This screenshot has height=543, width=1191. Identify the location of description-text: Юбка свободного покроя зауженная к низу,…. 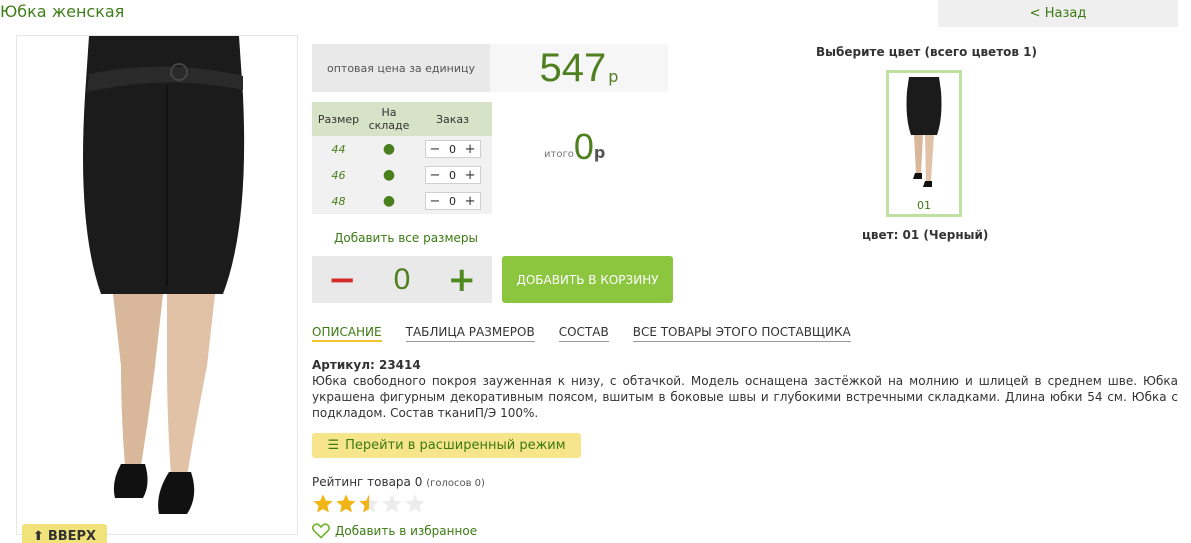
(745, 397).